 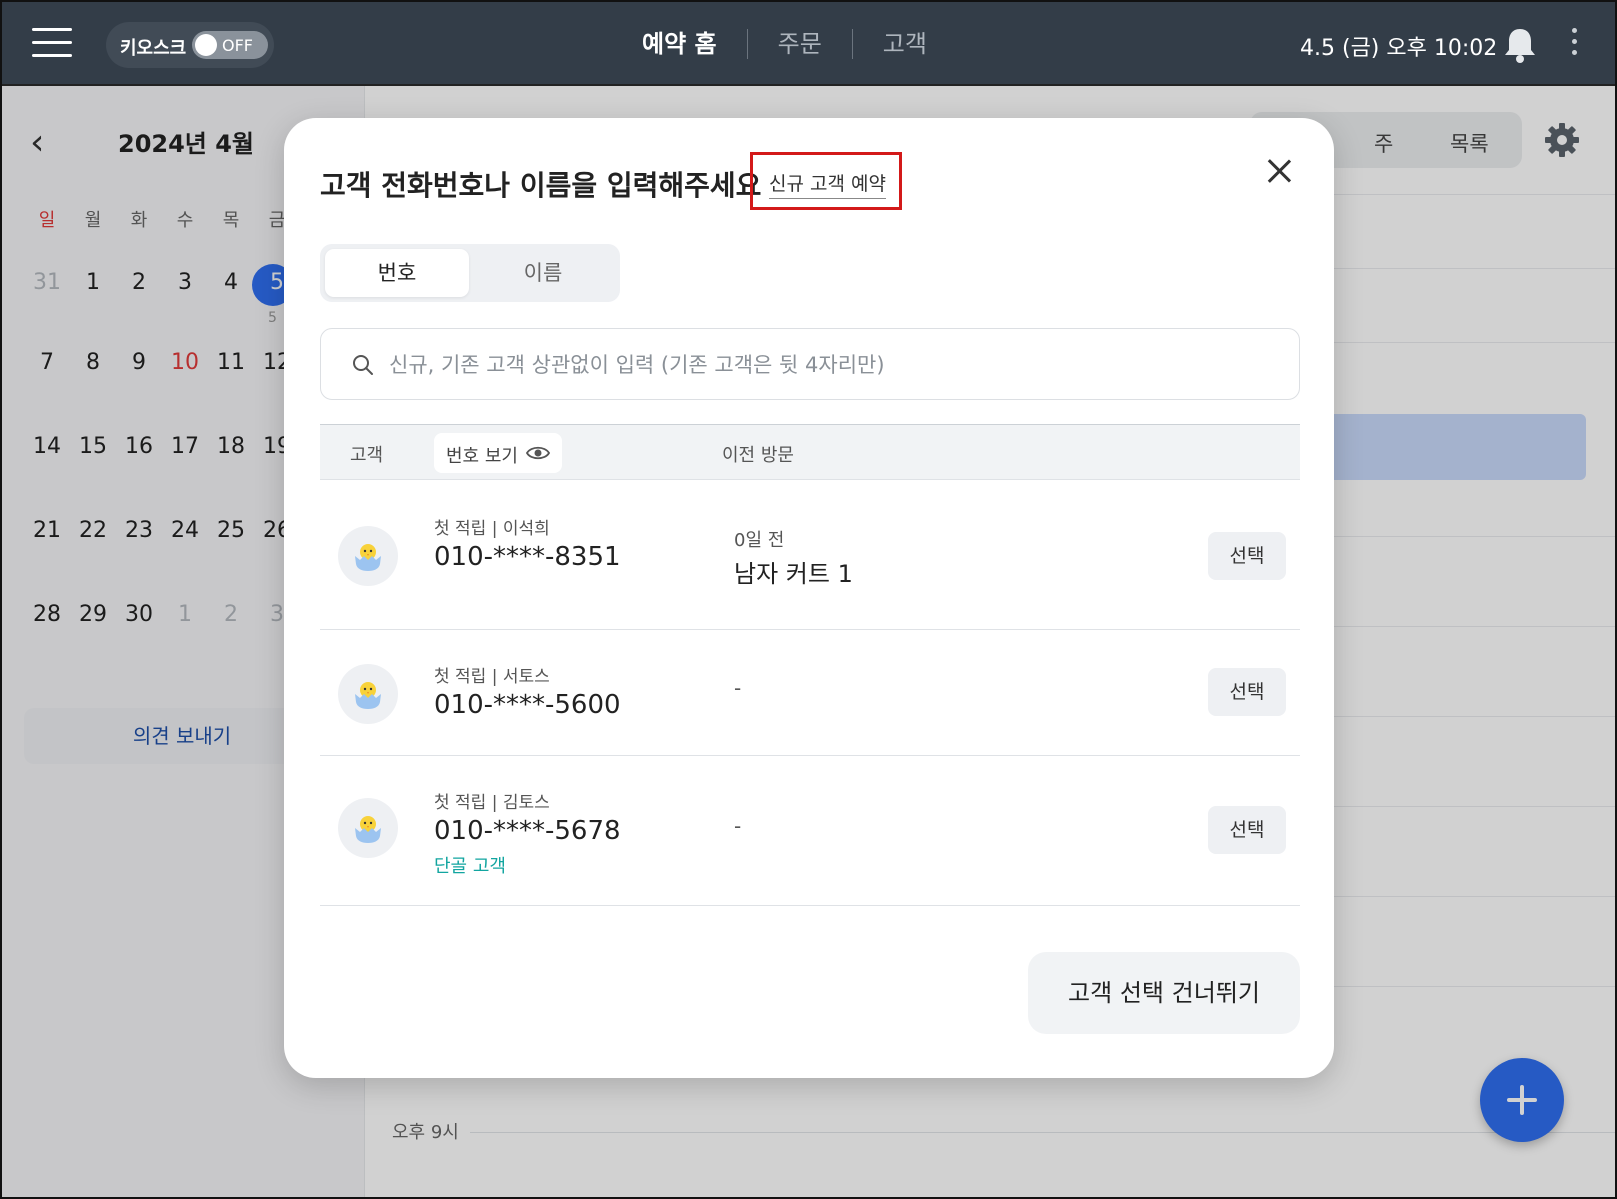 I want to click on modal-title: 고객 전화번호나 이름을 입력해주세요, so click(x=541, y=185).